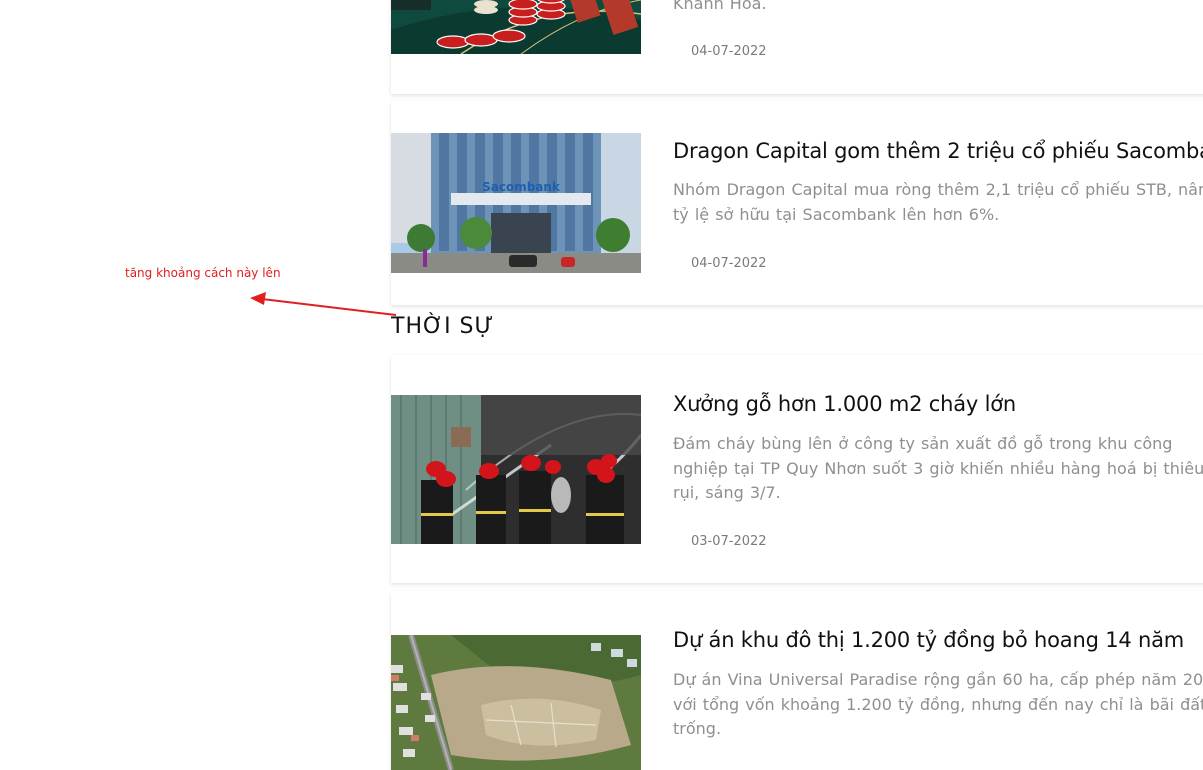  Describe the element at coordinates (797, 47) in the screenshot. I see `article-card: Khánh Hoà. 04-07-2022` at that location.